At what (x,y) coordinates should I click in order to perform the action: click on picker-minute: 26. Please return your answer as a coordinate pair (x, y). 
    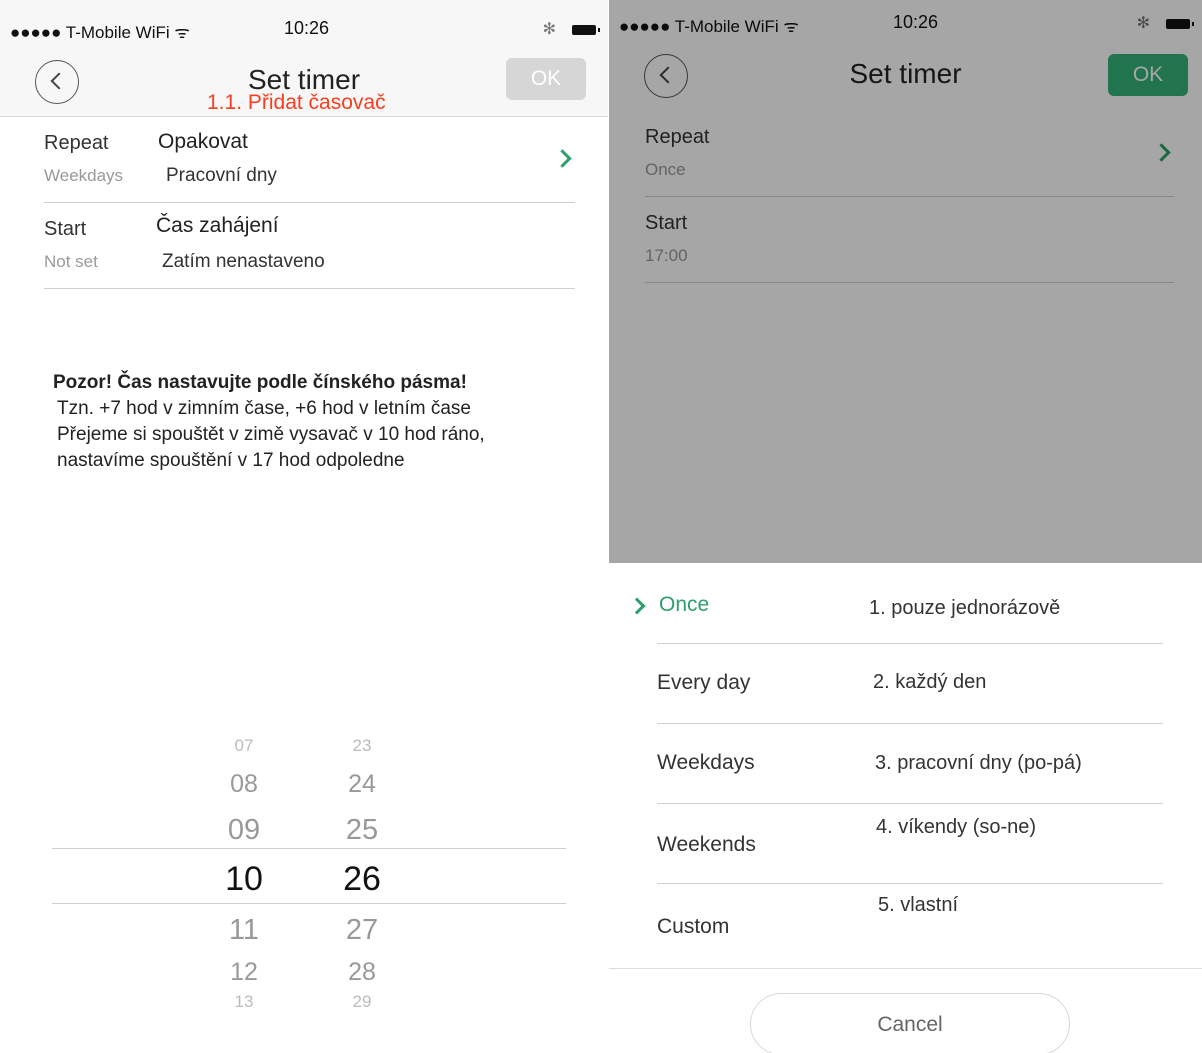
    Looking at the image, I should click on (362, 879).